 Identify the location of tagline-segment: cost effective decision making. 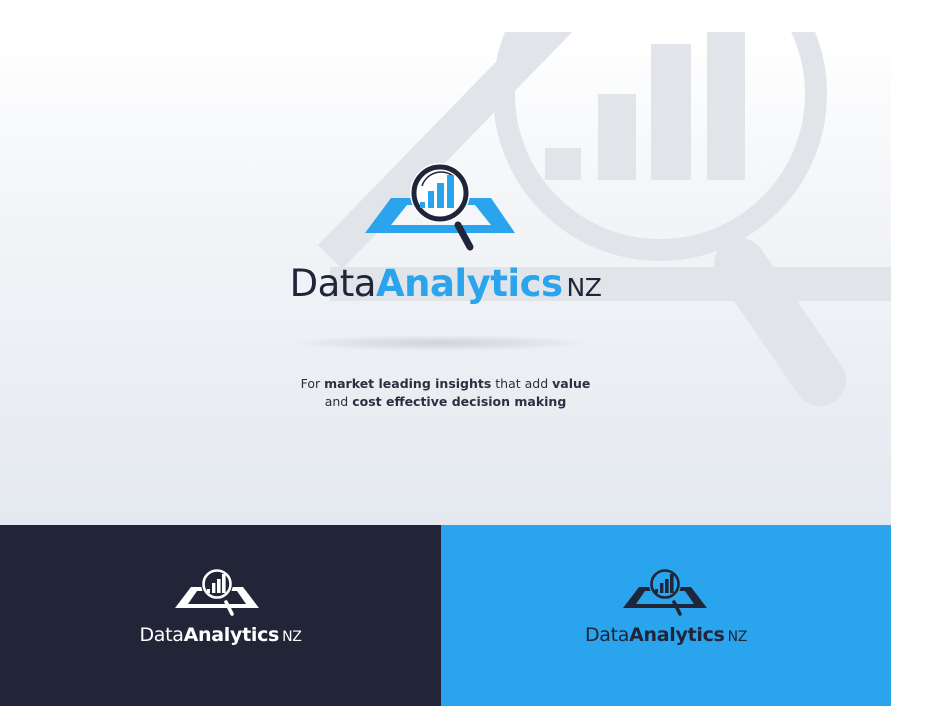
(459, 401).